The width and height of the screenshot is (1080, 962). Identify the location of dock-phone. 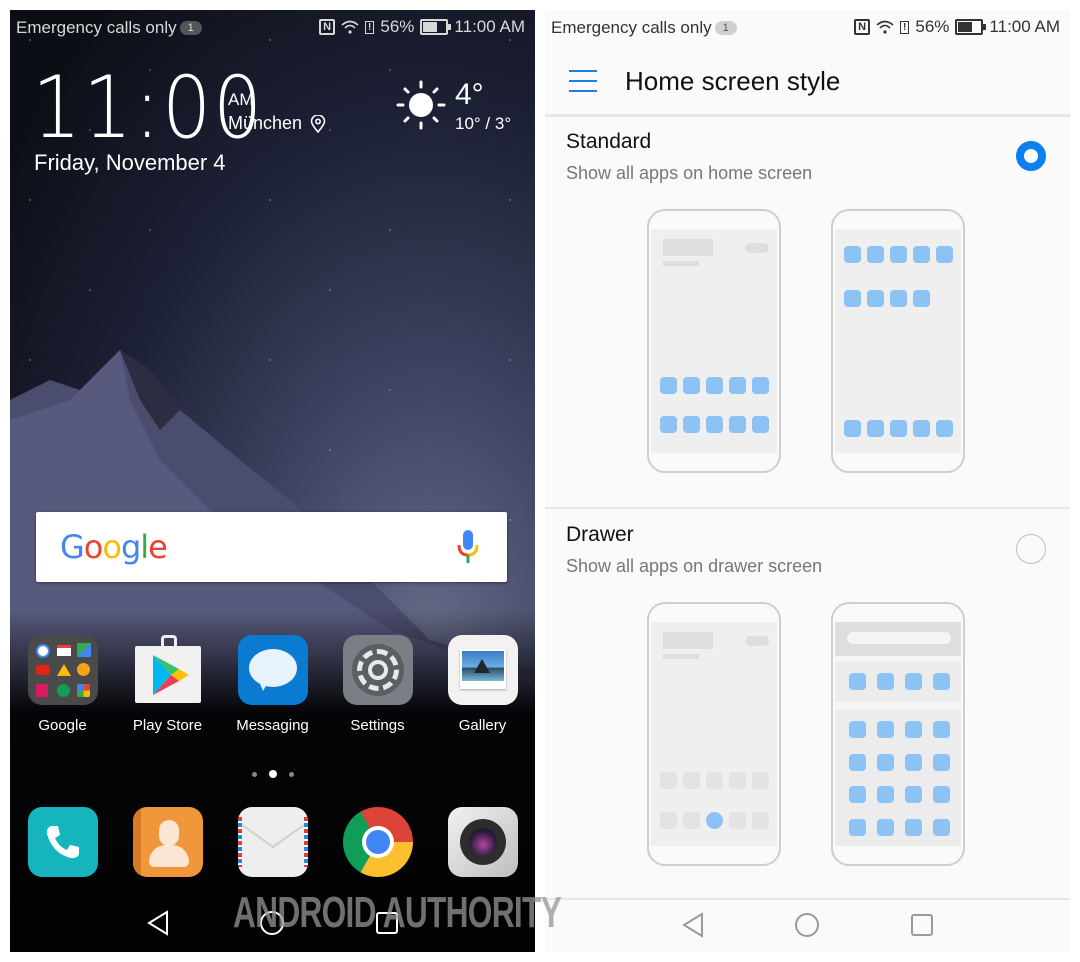
(62, 842).